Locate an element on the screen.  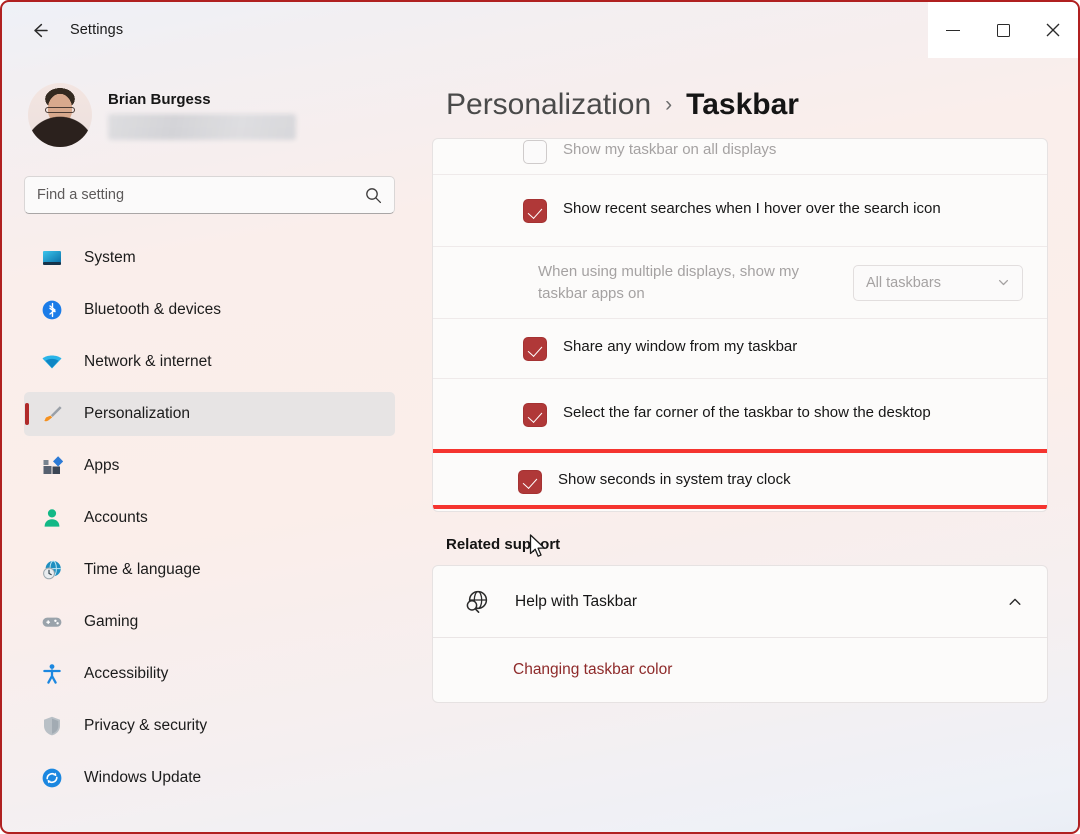
setting-label: Show my taskbar on all displays is located at coordinates (670, 149).